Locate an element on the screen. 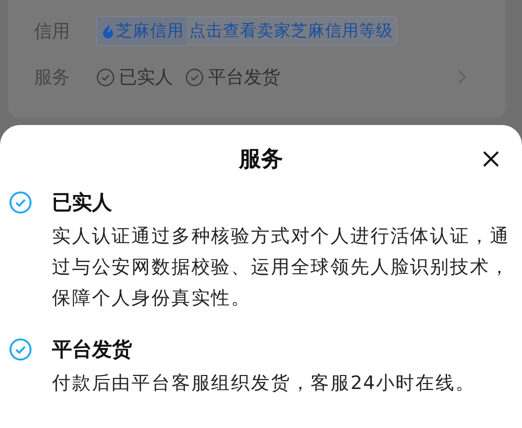 This screenshot has width=522, height=428. service-title: 已实人 is located at coordinates (82, 202).